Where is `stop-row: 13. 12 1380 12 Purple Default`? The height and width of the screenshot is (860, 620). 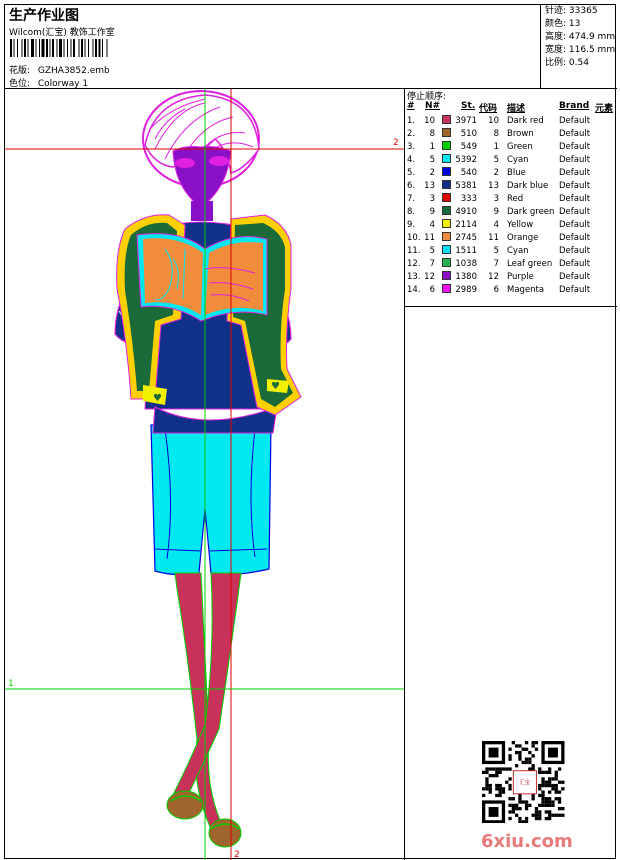 stop-row: 13. 12 1380 12 Purple Default is located at coordinates (512, 277).